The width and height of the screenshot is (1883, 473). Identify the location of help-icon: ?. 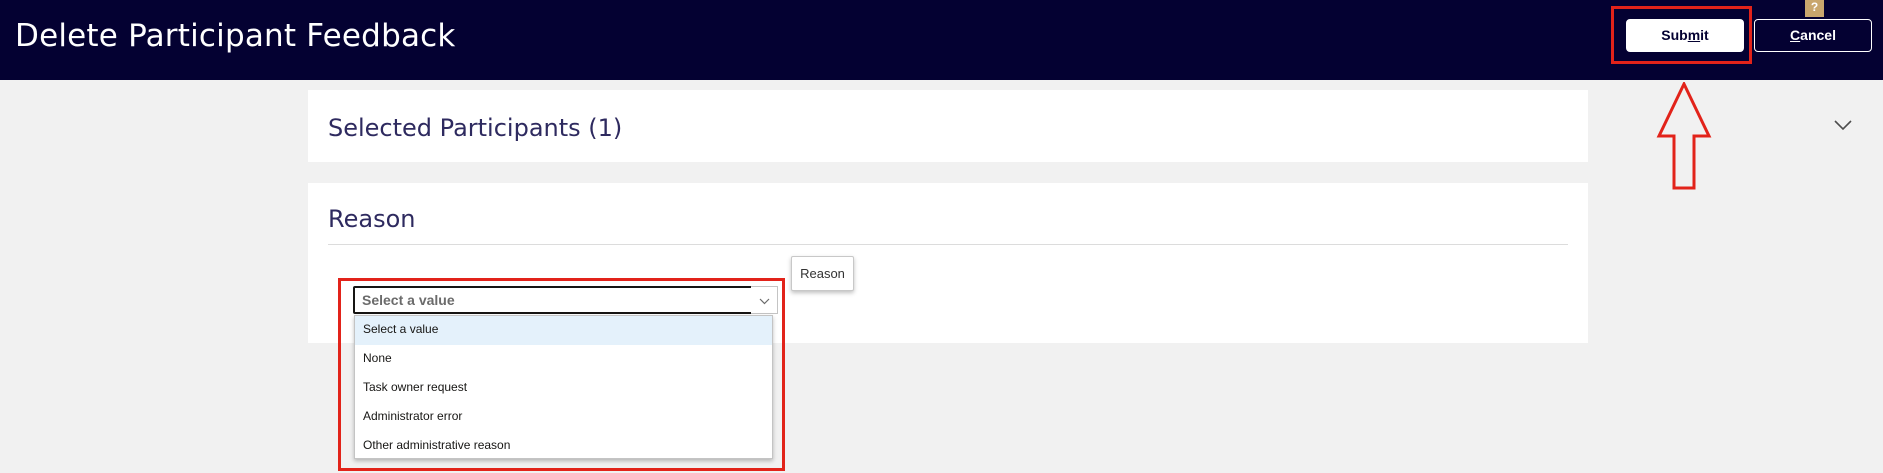
(1814, 8).